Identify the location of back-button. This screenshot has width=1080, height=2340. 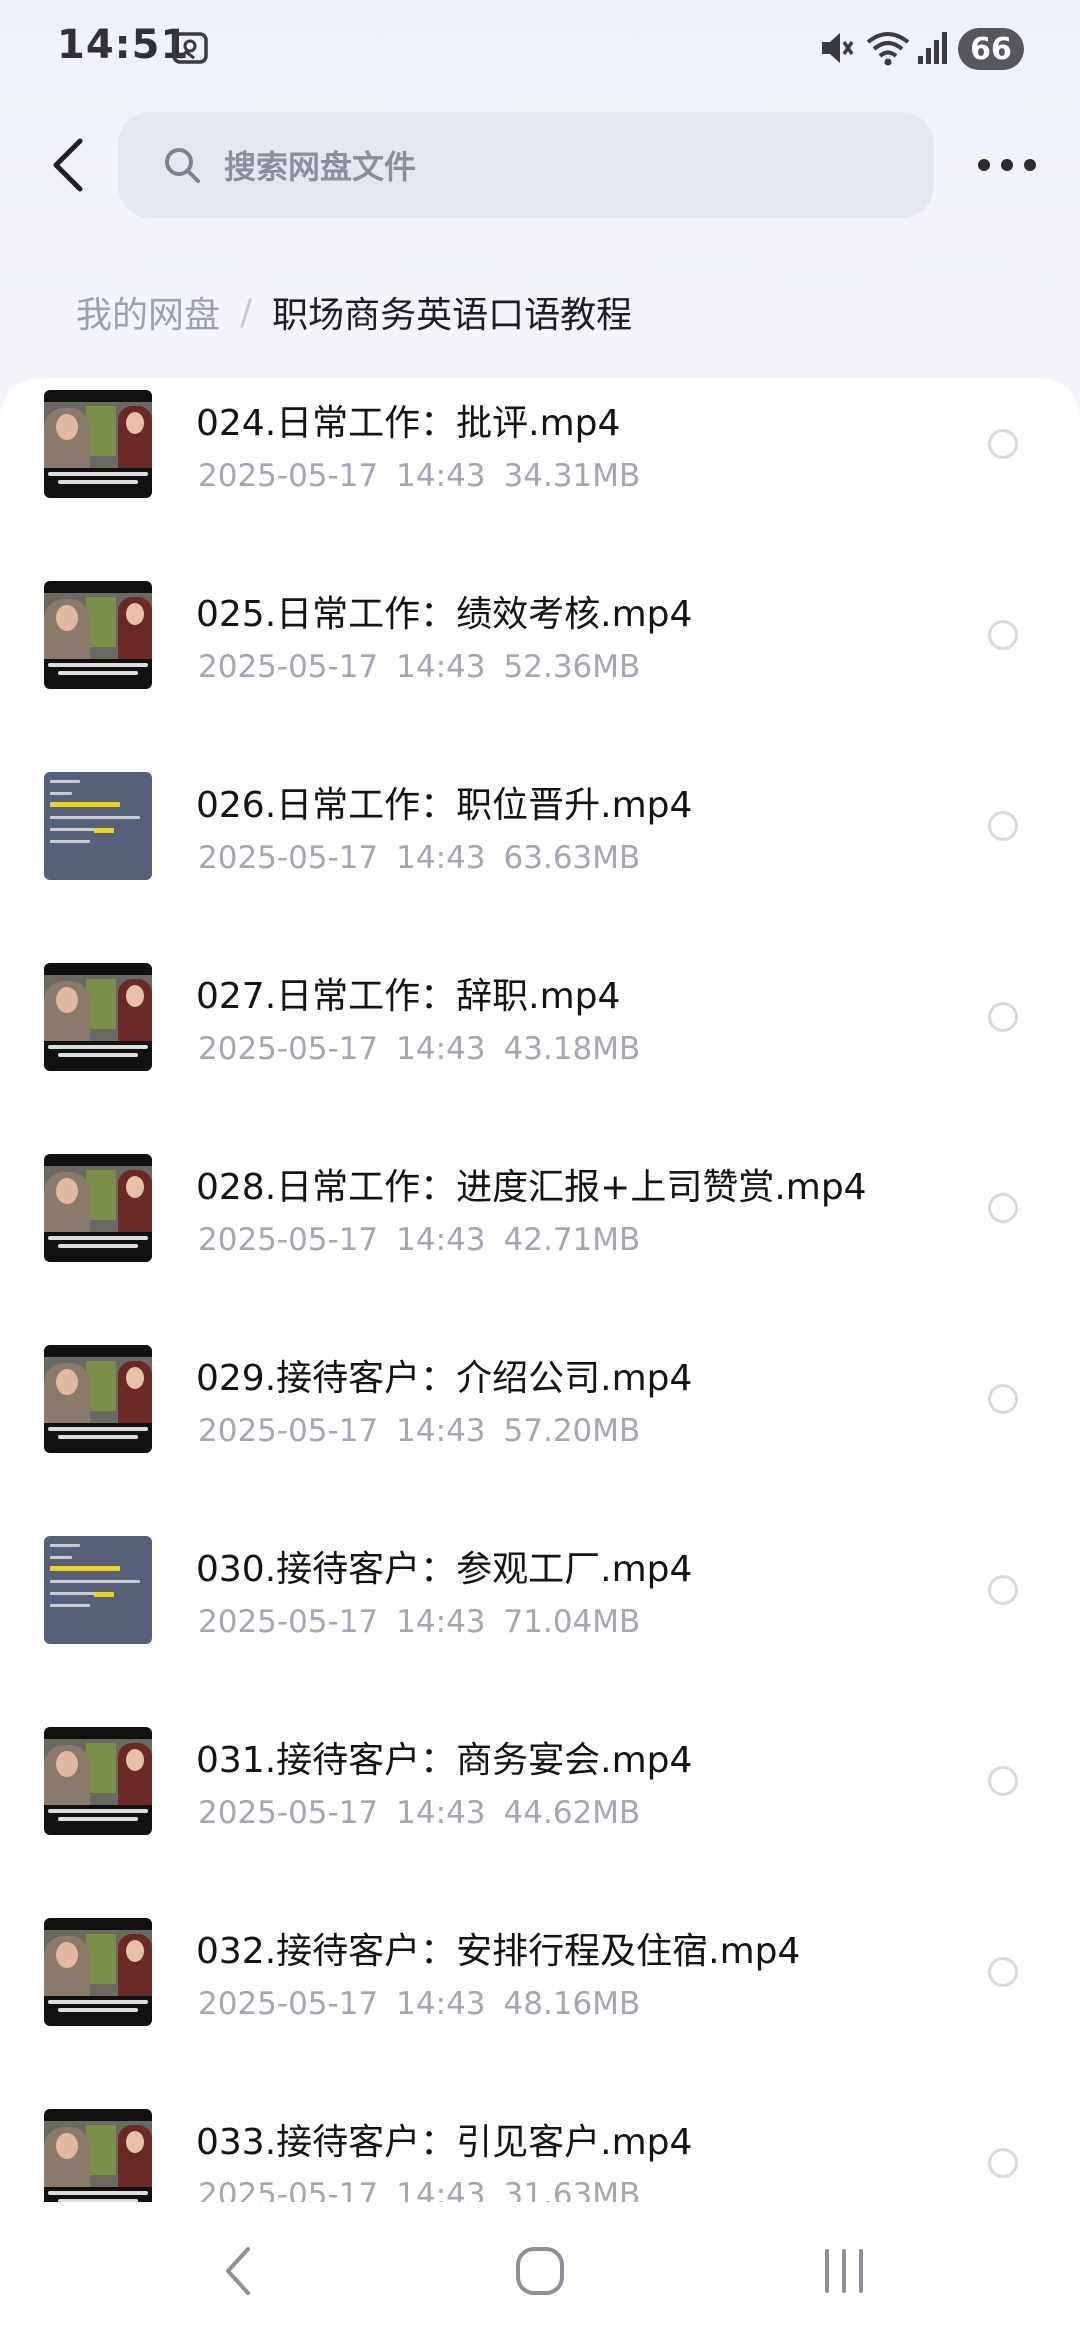
(68, 165).